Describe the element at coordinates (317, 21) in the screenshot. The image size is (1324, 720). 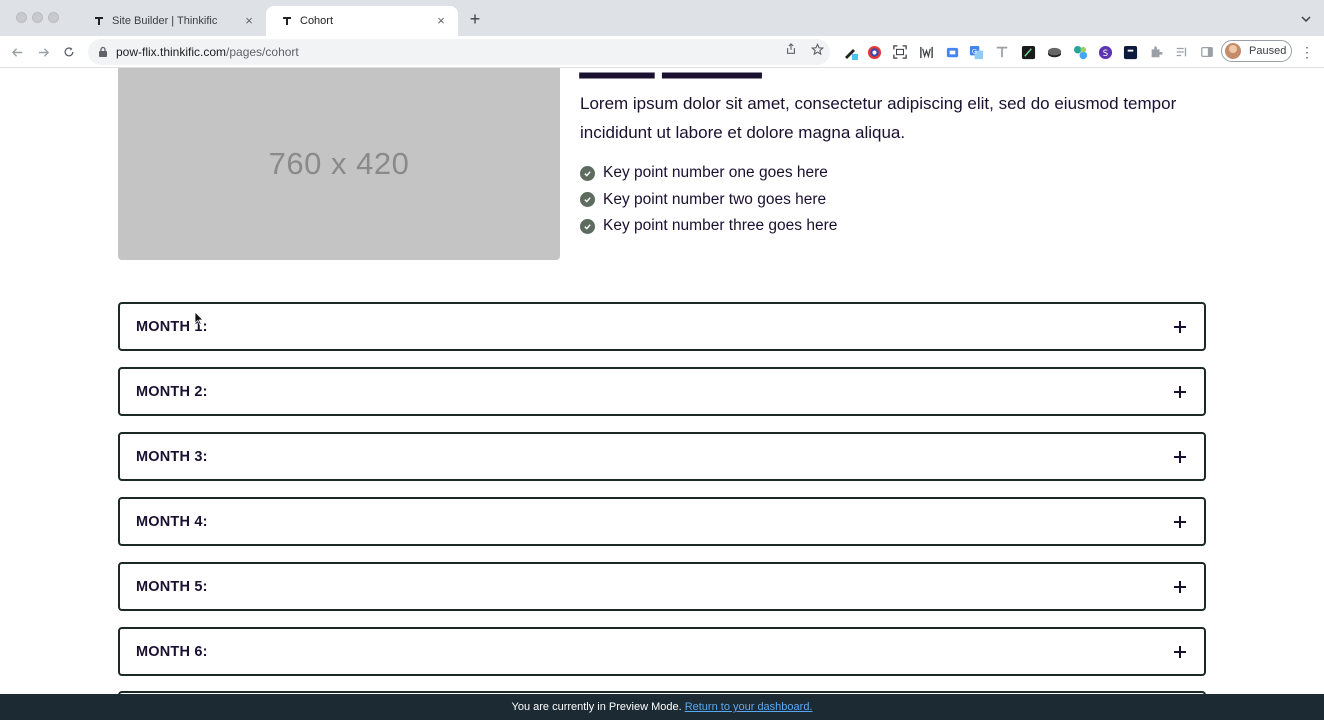
I see `tab-title: Cohort` at that location.